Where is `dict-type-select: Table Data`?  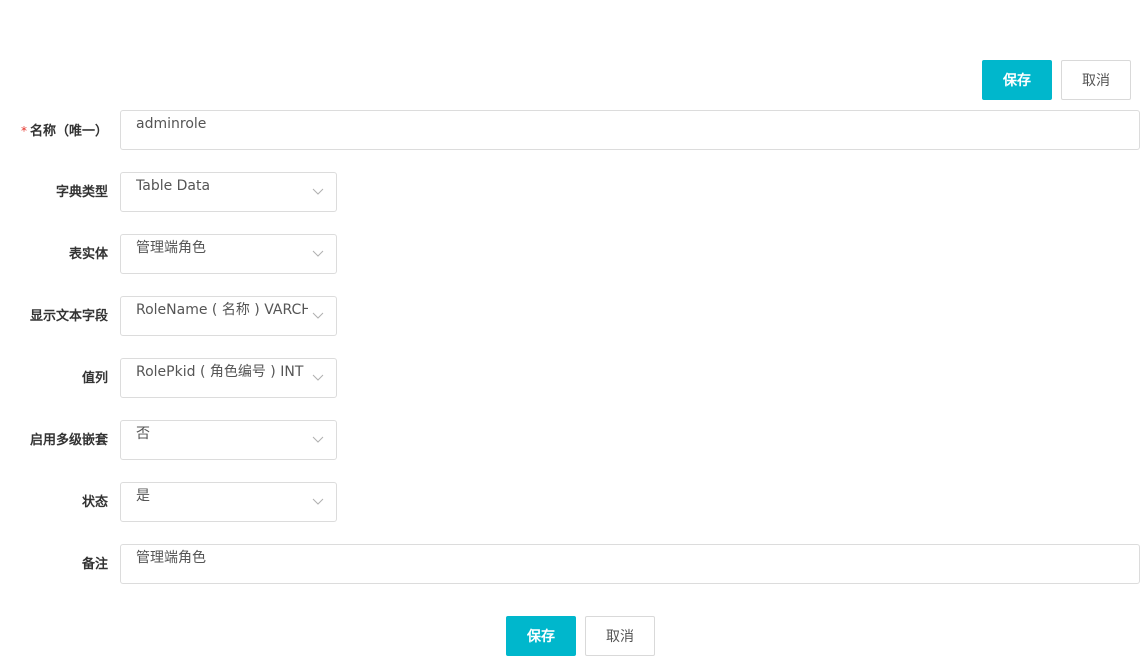 dict-type-select: Table Data is located at coordinates (228, 192).